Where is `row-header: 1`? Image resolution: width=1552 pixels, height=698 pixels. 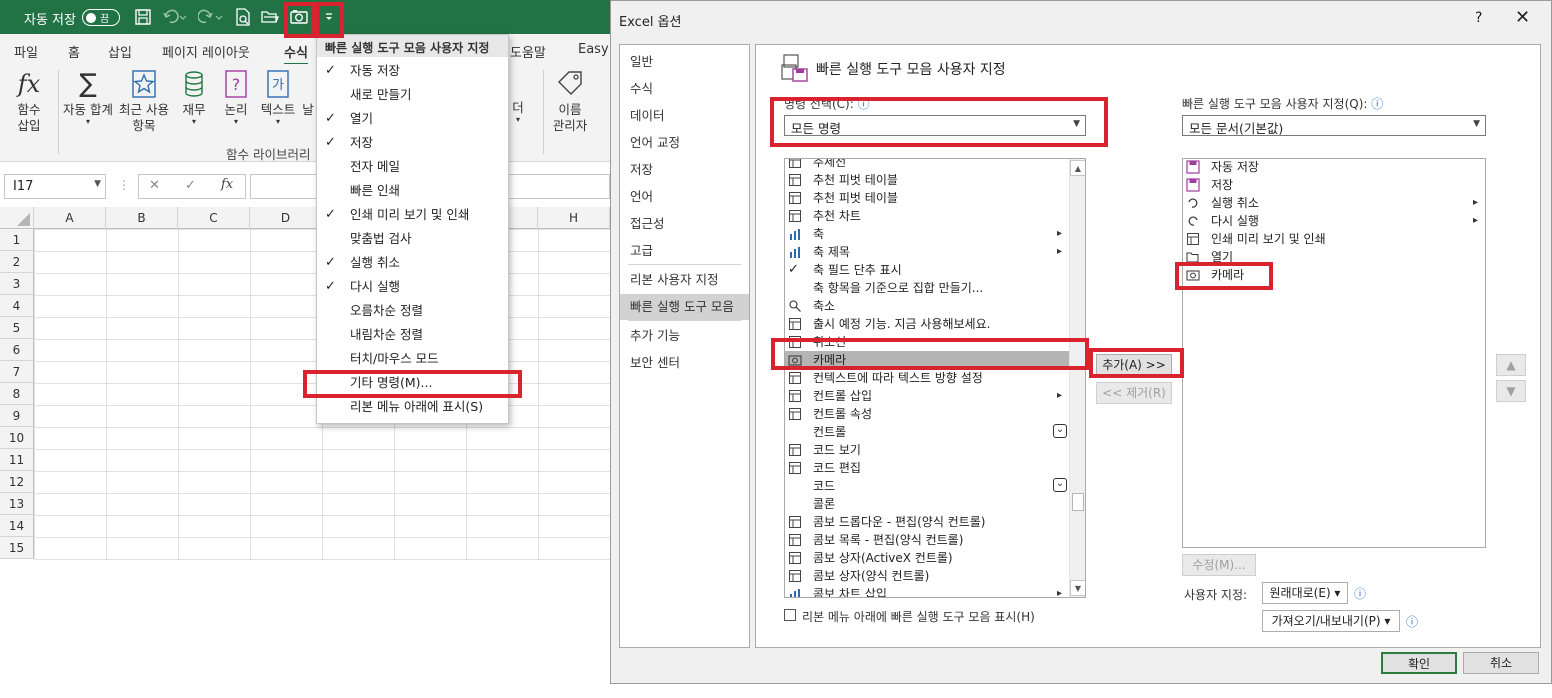 row-header: 1 is located at coordinates (17, 240).